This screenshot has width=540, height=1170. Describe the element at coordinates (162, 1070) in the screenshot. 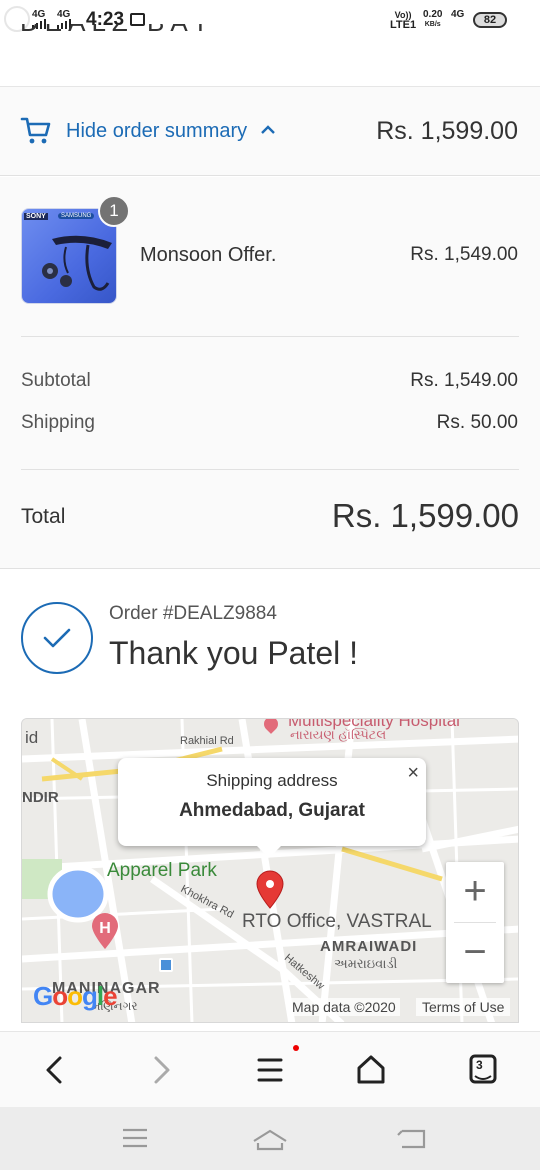

I see `forward-icon` at that location.